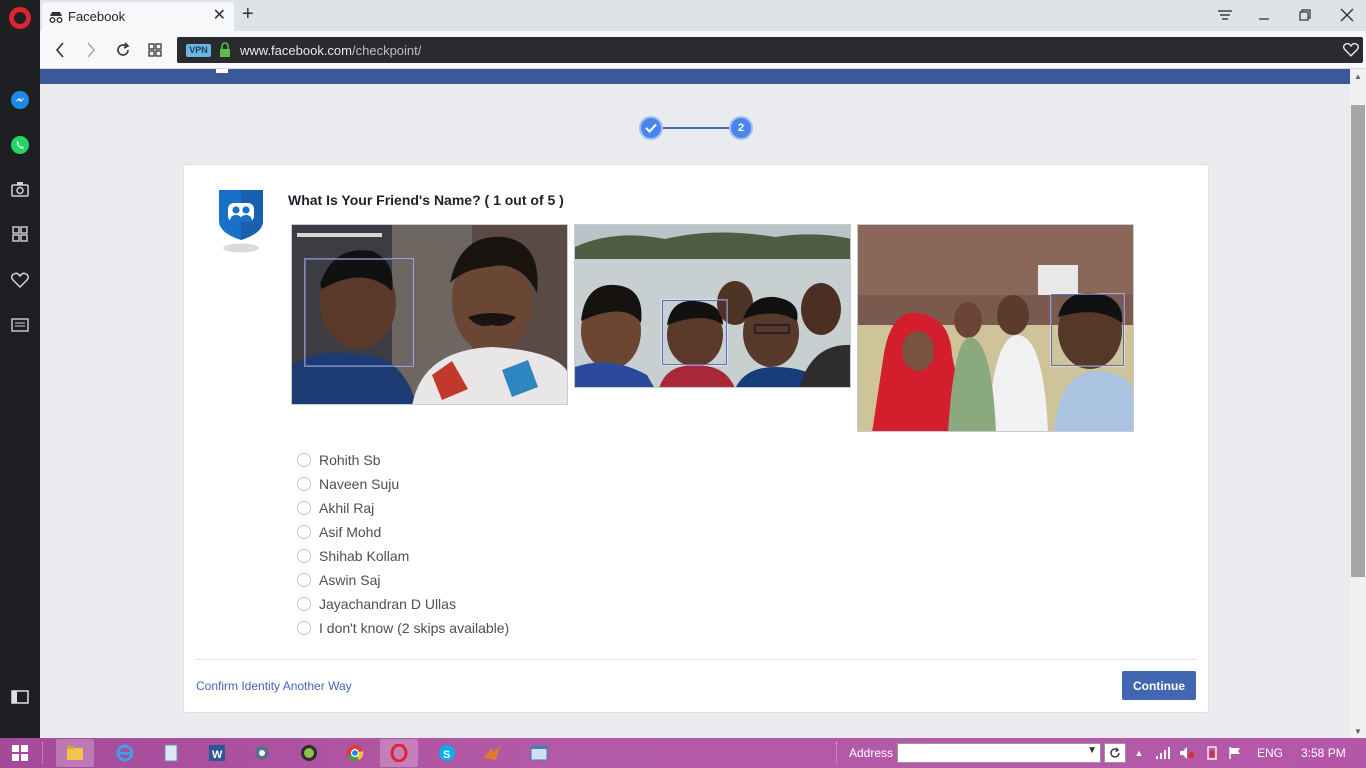 The height and width of the screenshot is (768, 1366). Describe the element at coordinates (125, 753) in the screenshot. I see `internet-explorer-icon` at that location.